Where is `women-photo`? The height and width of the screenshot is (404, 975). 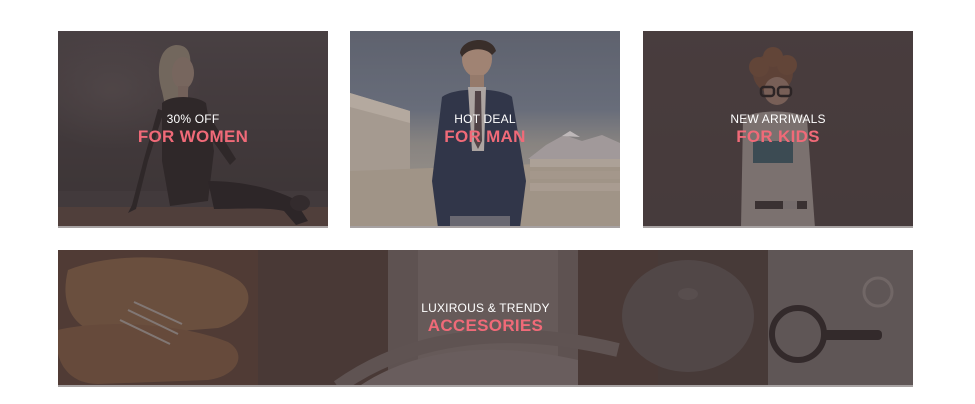
women-photo is located at coordinates (193, 128).